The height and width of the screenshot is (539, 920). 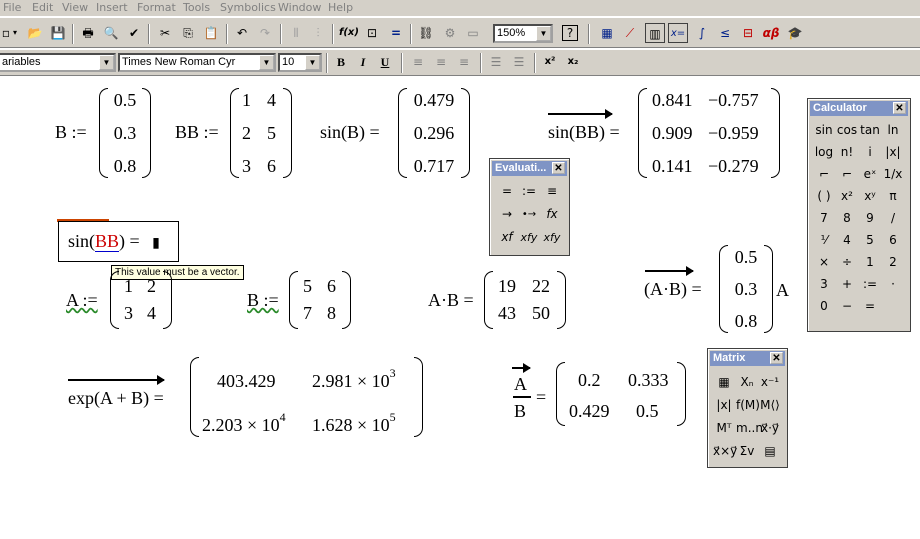 I want to click on new-dropdown-icon: ▾, so click(x=15, y=33).